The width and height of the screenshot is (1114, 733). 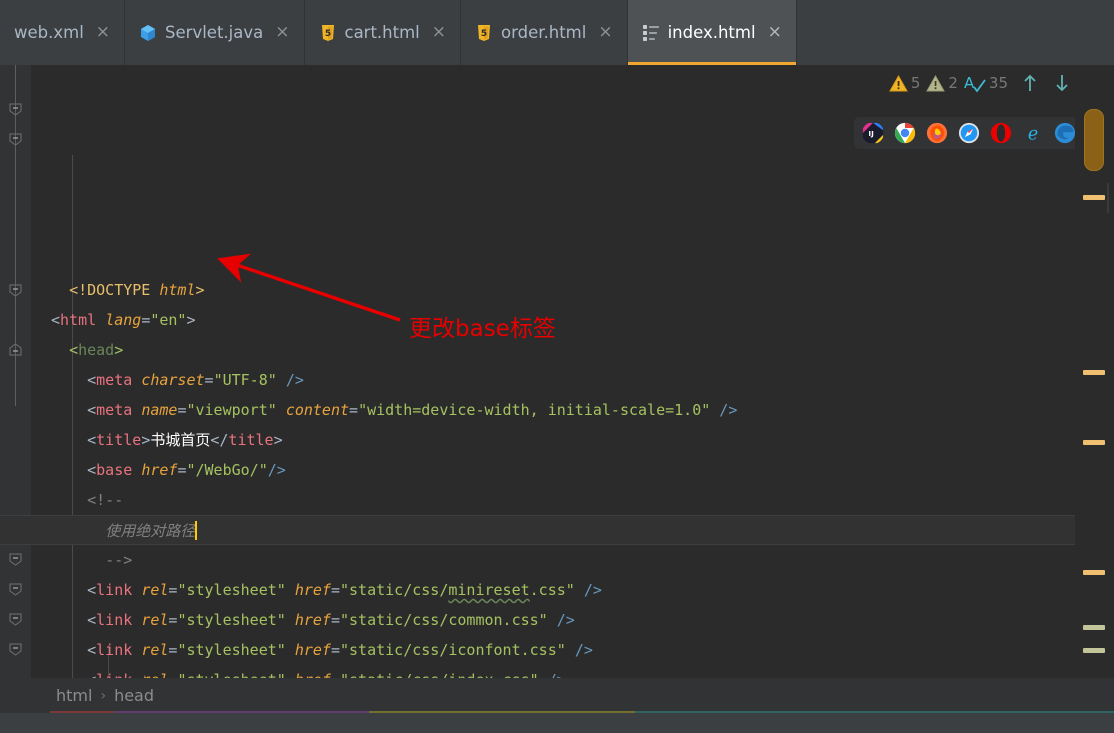 What do you see at coordinates (553, 560) in the screenshot?
I see `code-line: -->` at bounding box center [553, 560].